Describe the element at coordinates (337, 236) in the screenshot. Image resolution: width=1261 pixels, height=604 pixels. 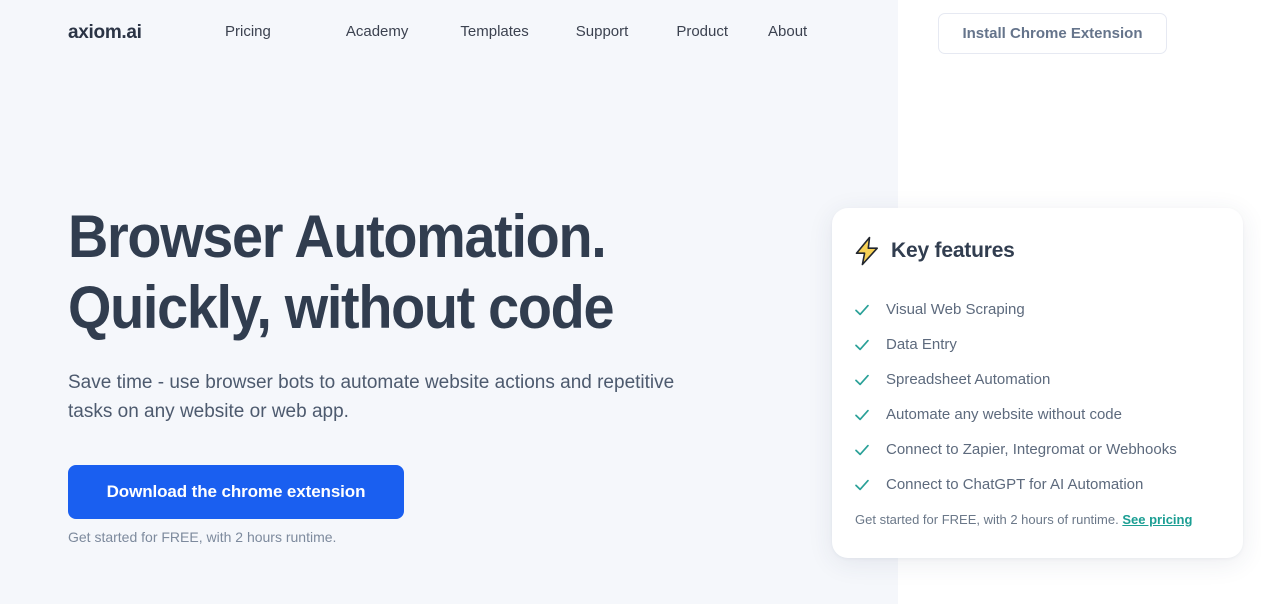
I see `hero-heading-line-1: Browser Automation.` at that location.